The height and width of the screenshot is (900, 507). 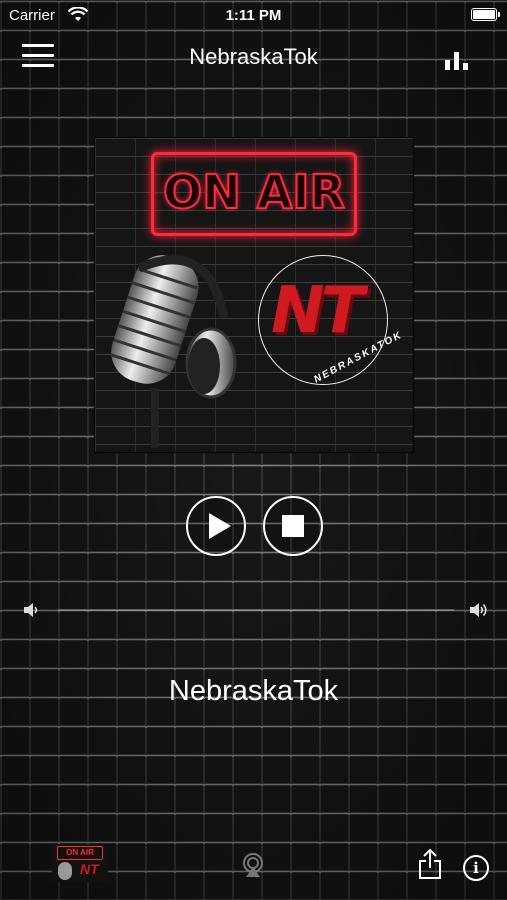 I want to click on play-icon, so click(x=220, y=526).